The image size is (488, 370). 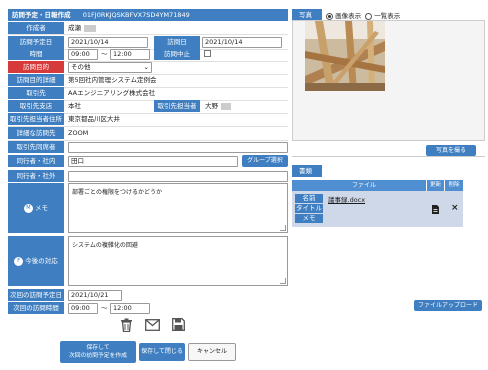 What do you see at coordinates (19, 261) in the screenshot?
I see `next-action-icon: F` at bounding box center [19, 261].